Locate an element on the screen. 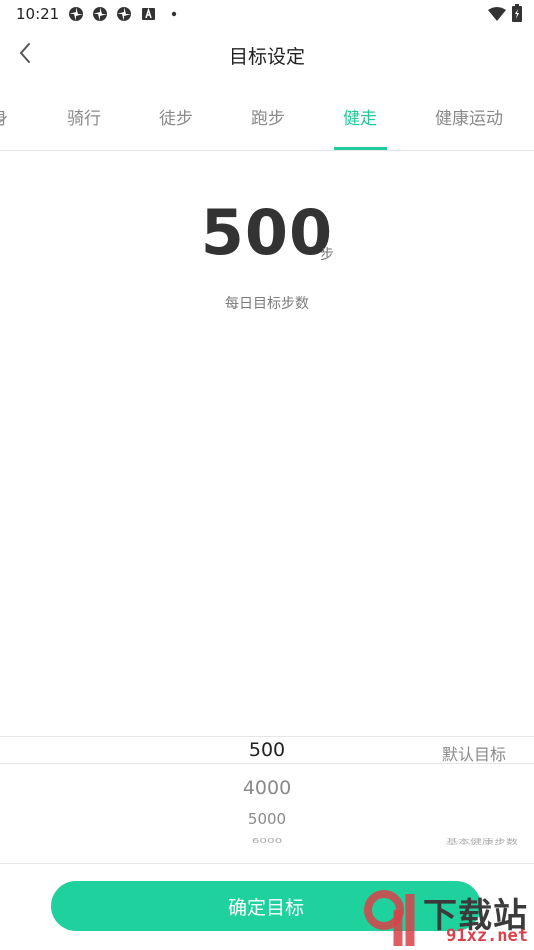  goal-unit: 步 is located at coordinates (327, 255).